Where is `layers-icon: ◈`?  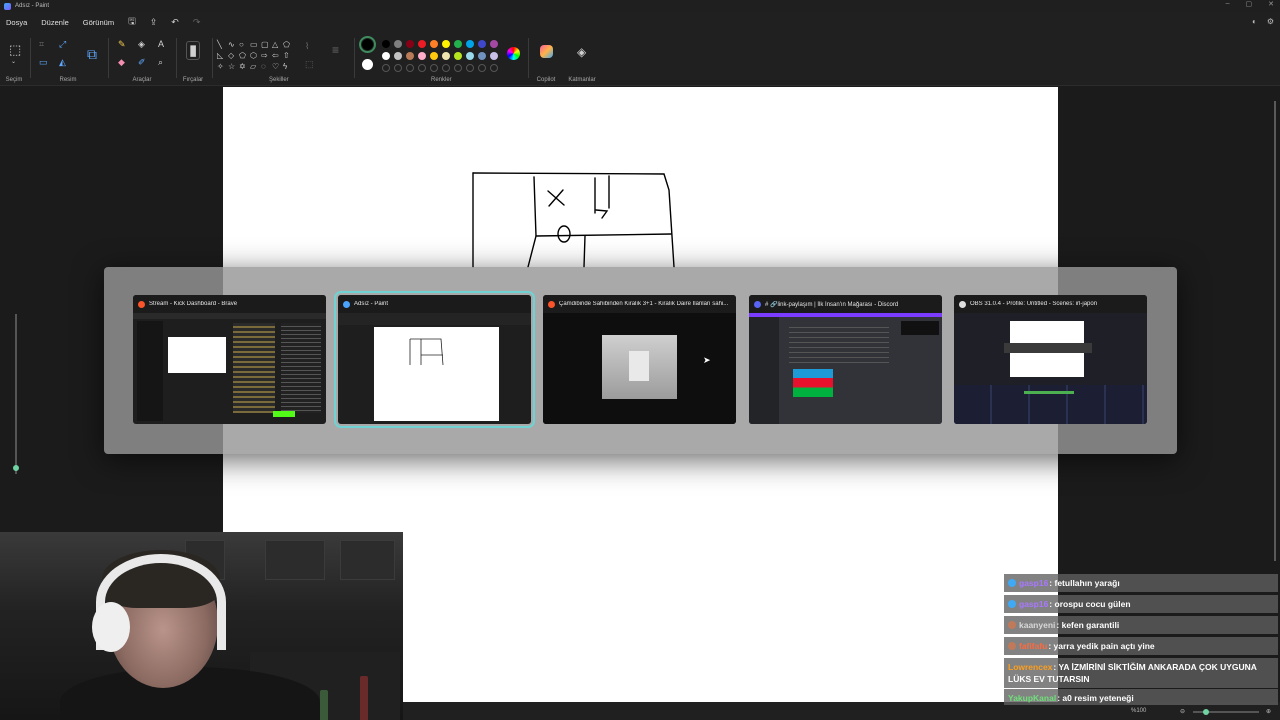 layers-icon: ◈ is located at coordinates (581, 52).